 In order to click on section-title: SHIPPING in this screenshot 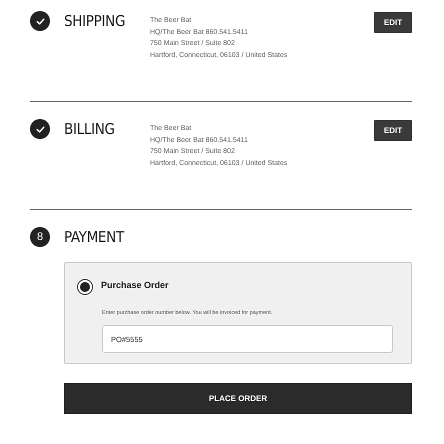, I will do `click(95, 21)`.